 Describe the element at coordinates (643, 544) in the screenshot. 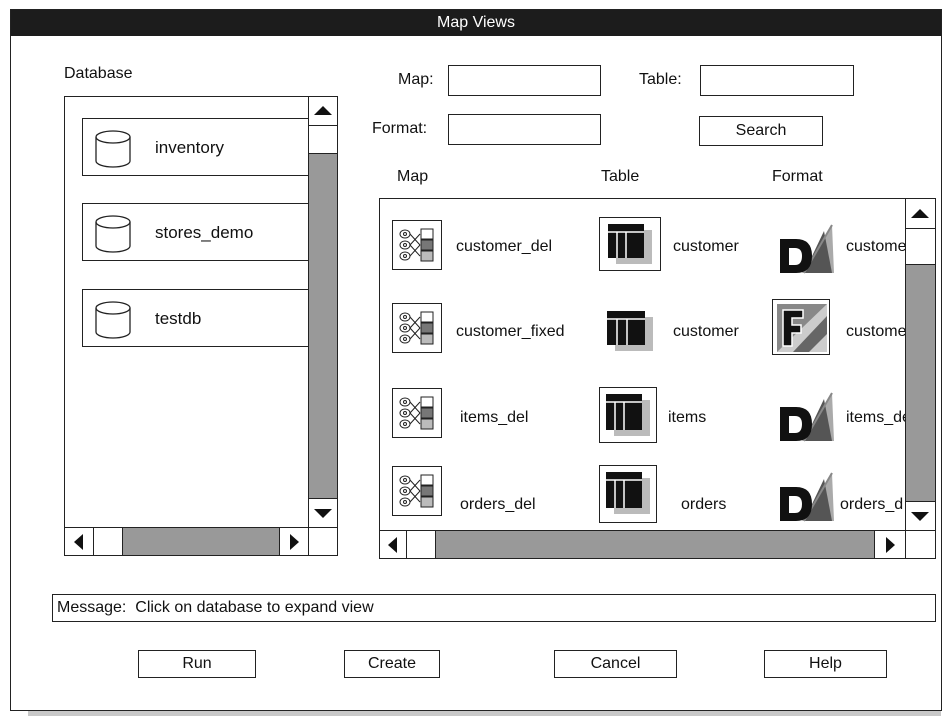

I see `results-horizontal-scrollbar` at that location.